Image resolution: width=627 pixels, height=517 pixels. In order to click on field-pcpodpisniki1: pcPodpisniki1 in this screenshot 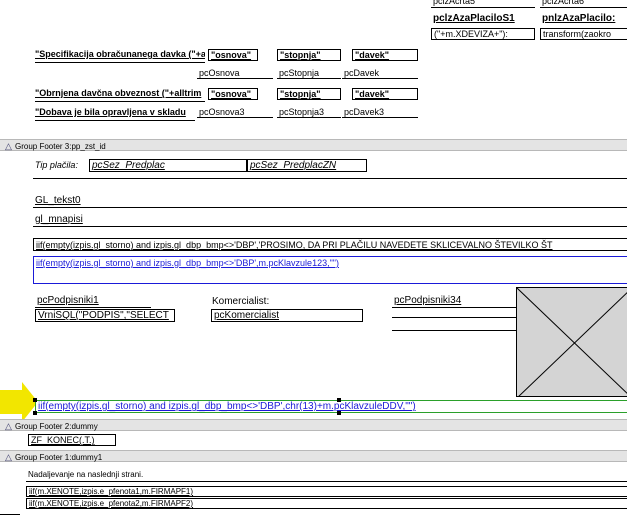, I will do `click(93, 301)`.